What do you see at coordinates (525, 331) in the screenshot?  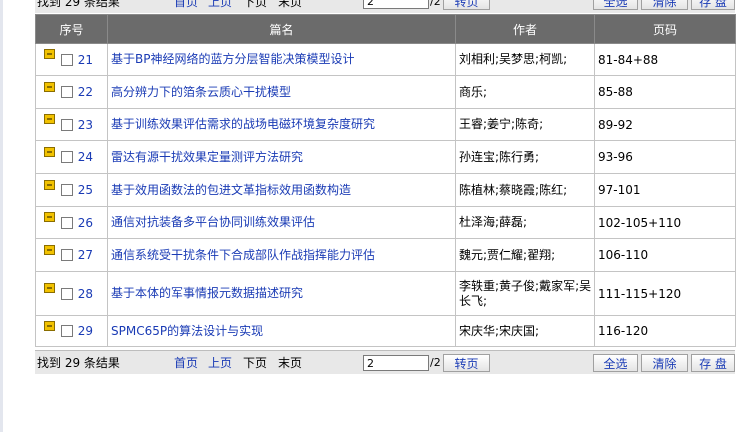 I see `author-cell: 宋庆华;宋庆国;` at bounding box center [525, 331].